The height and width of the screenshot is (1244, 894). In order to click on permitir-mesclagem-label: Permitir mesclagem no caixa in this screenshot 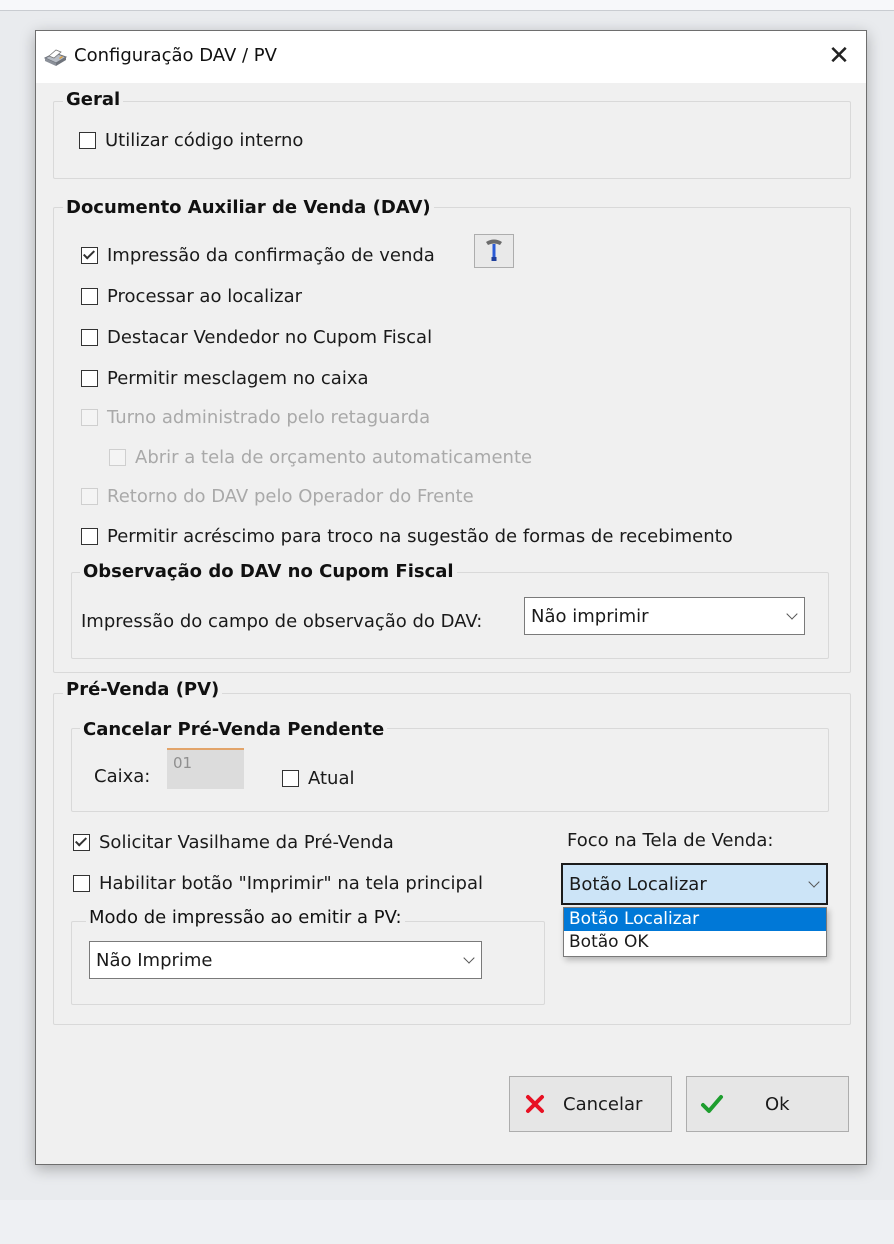, I will do `click(238, 378)`.